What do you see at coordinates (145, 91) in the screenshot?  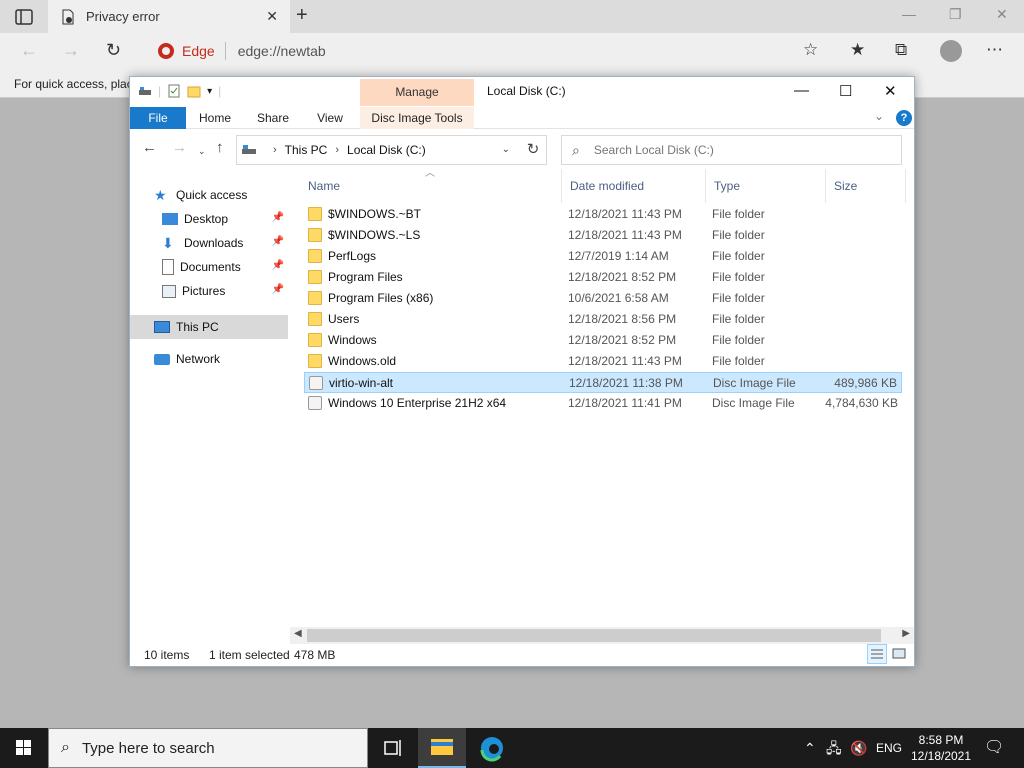 I see `drive-icon` at bounding box center [145, 91].